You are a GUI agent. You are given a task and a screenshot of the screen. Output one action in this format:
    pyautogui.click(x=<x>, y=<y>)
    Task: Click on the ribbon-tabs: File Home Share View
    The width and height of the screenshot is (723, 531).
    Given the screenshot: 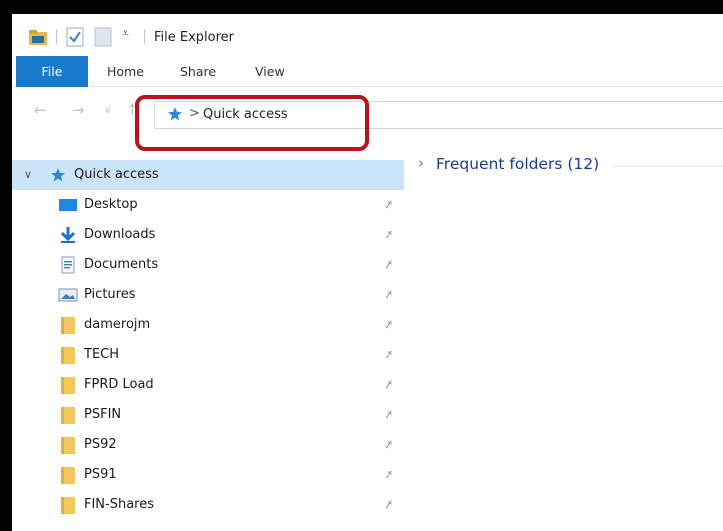 What is the action you would take?
    pyautogui.click(x=367, y=71)
    